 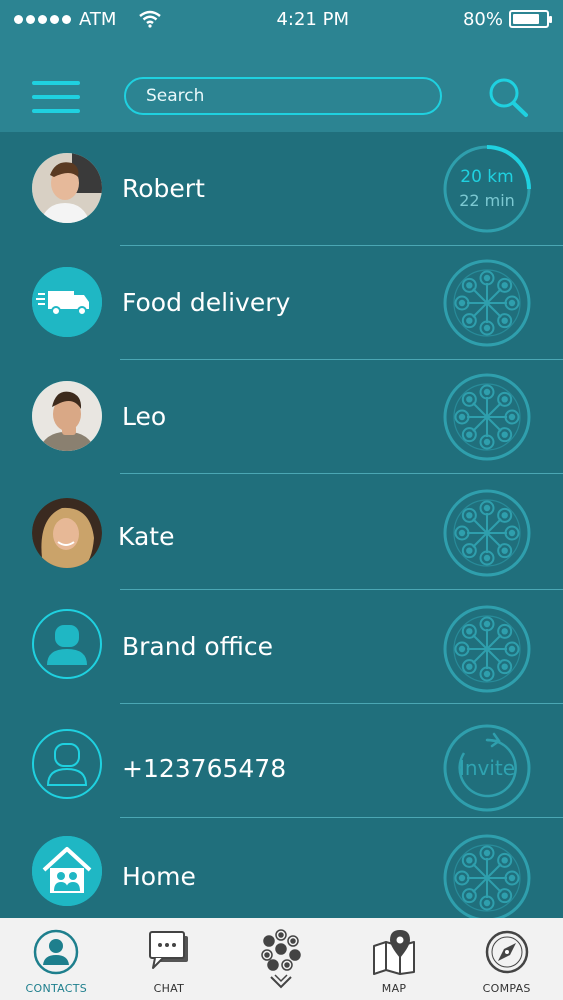 What do you see at coordinates (507, 952) in the screenshot?
I see `compass-icon` at bounding box center [507, 952].